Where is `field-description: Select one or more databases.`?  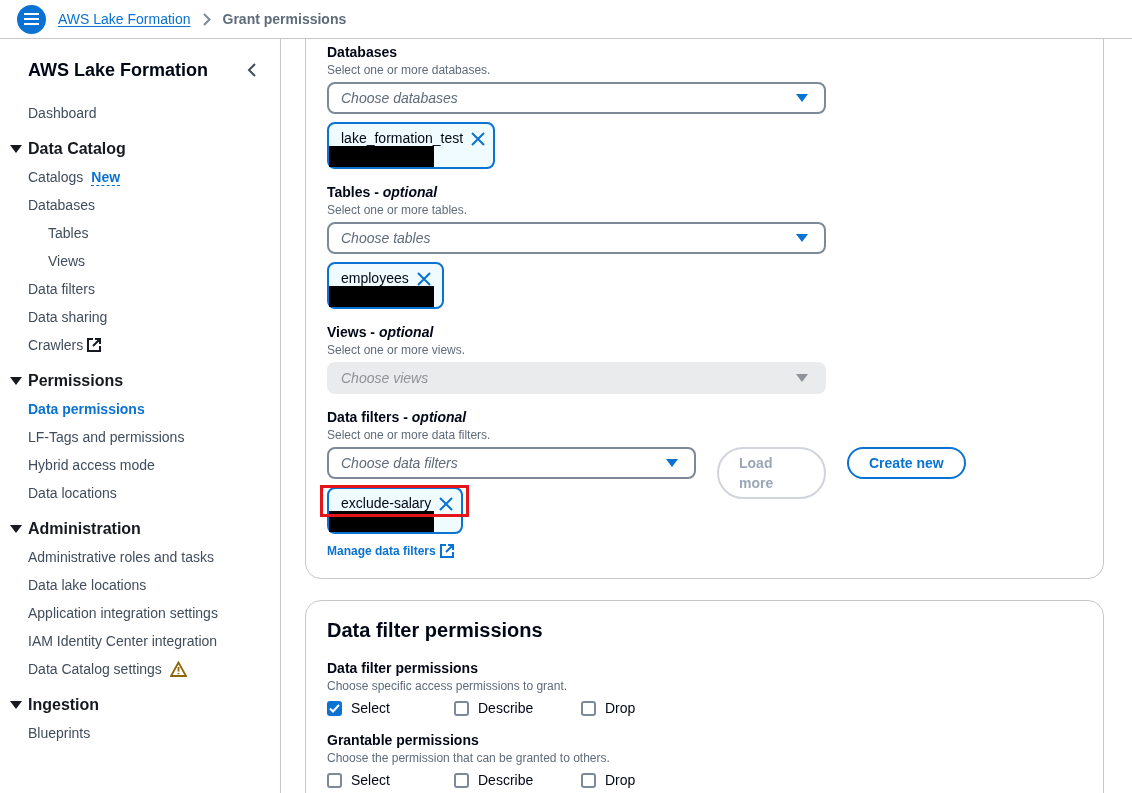 field-description: Select one or more databases. is located at coordinates (409, 70).